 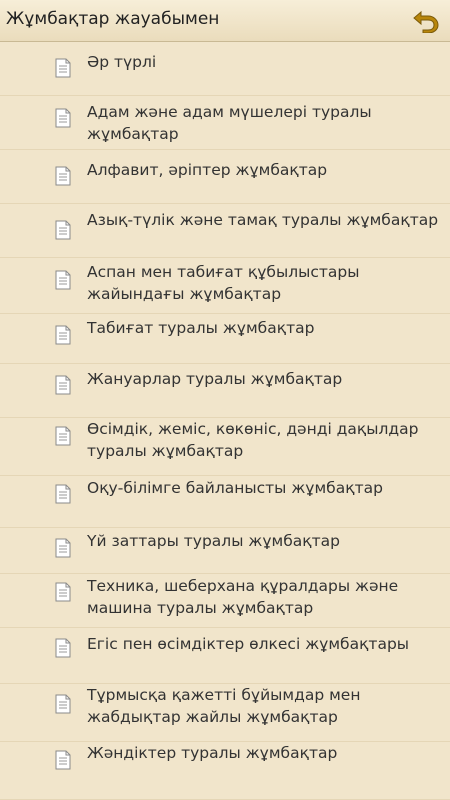 I want to click on back-button, so click(x=426, y=21).